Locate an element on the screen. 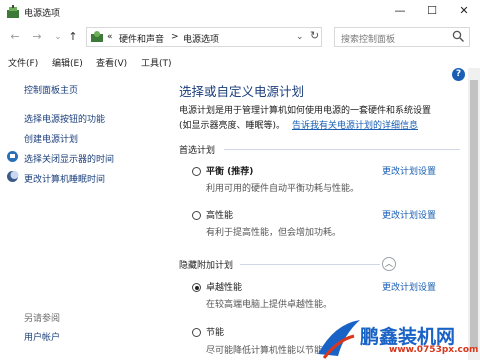 This screenshot has width=480, height=360. plan-description-line1: 电源计划是用于管理计算机如何使用电源的一套硬件和系统设置 is located at coordinates (305, 111).